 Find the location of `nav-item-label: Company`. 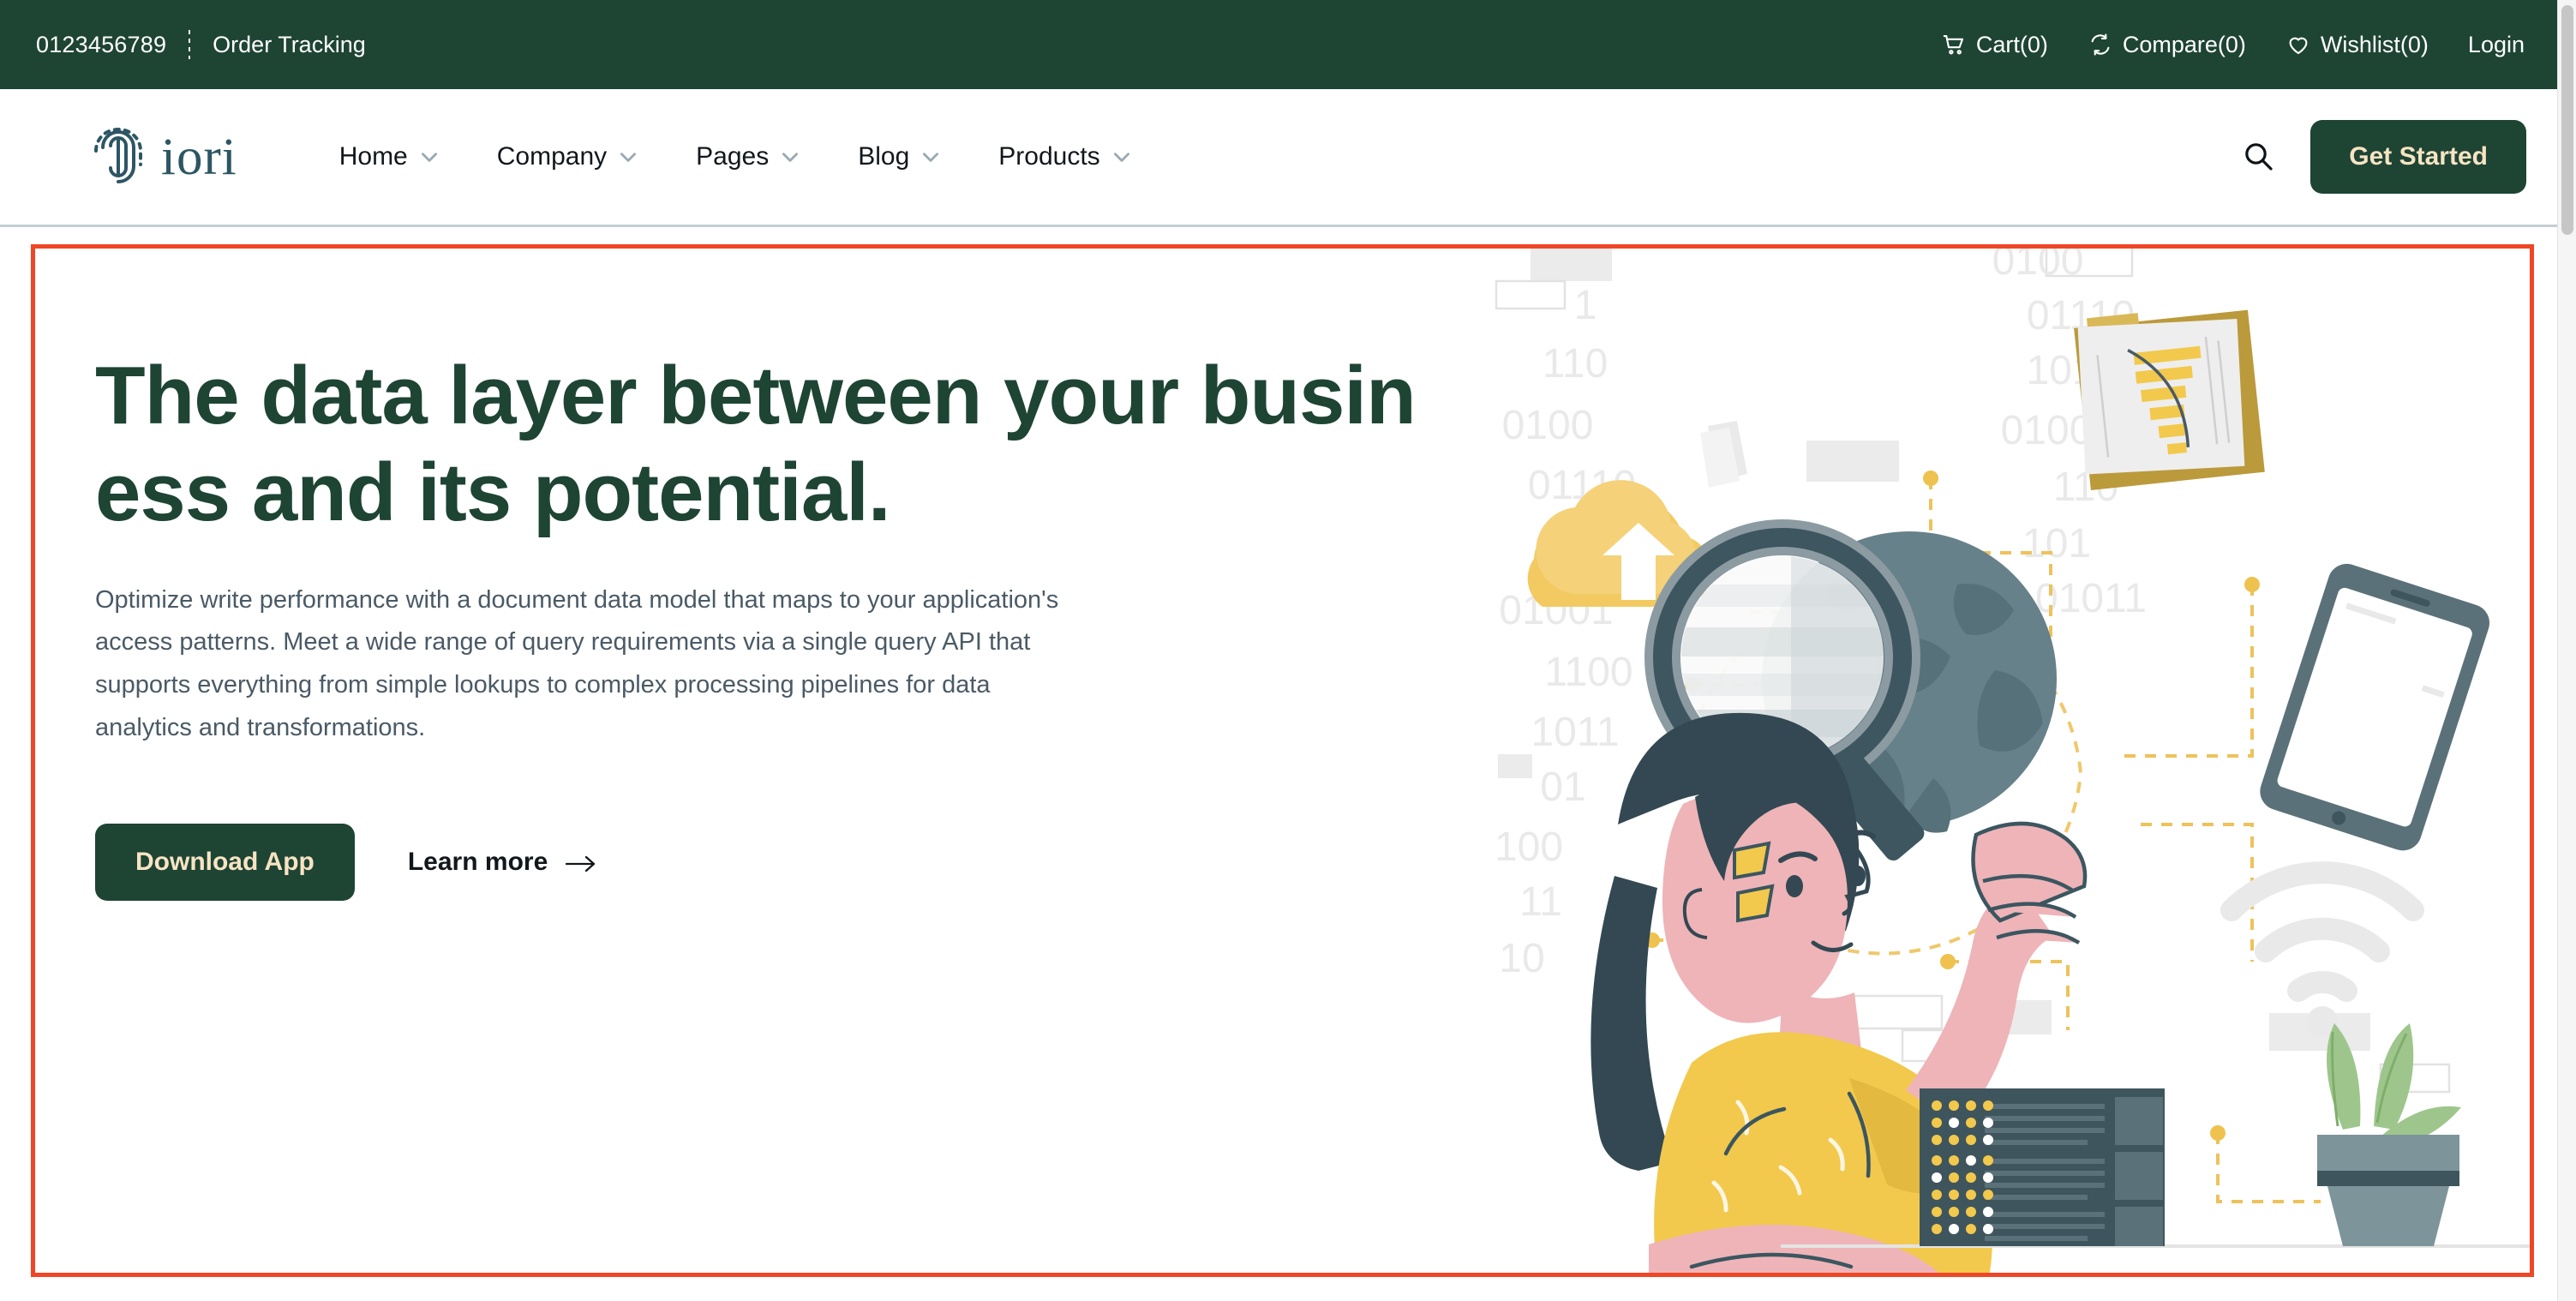

nav-item-label: Company is located at coordinates (552, 156).